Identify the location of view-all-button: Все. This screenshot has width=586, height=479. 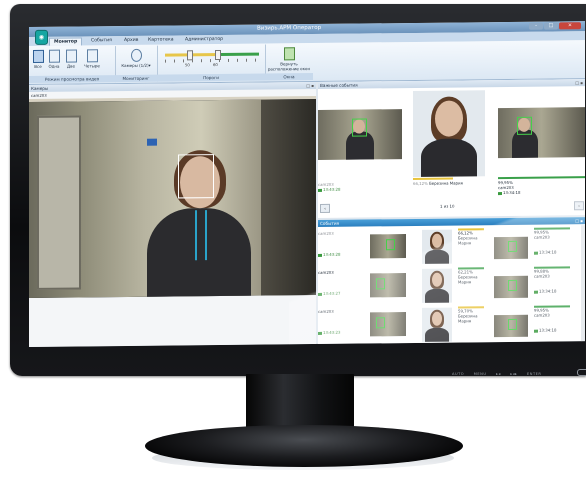
(38, 59).